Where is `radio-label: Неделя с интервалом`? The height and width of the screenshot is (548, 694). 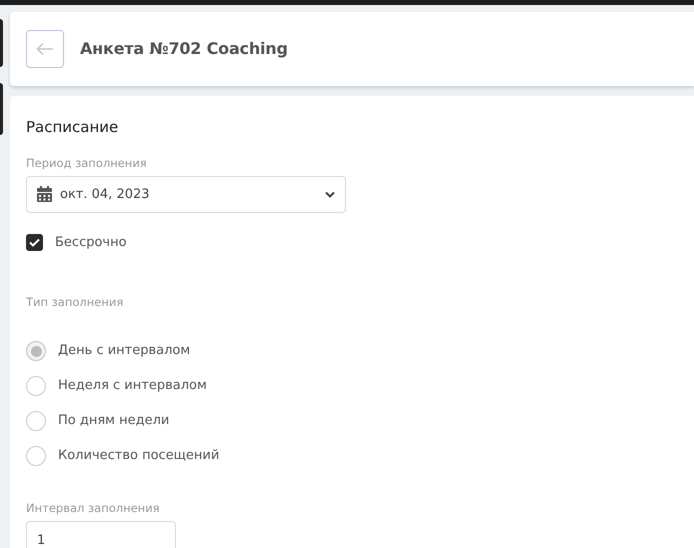
radio-label: Неделя с интервалом is located at coordinates (132, 386).